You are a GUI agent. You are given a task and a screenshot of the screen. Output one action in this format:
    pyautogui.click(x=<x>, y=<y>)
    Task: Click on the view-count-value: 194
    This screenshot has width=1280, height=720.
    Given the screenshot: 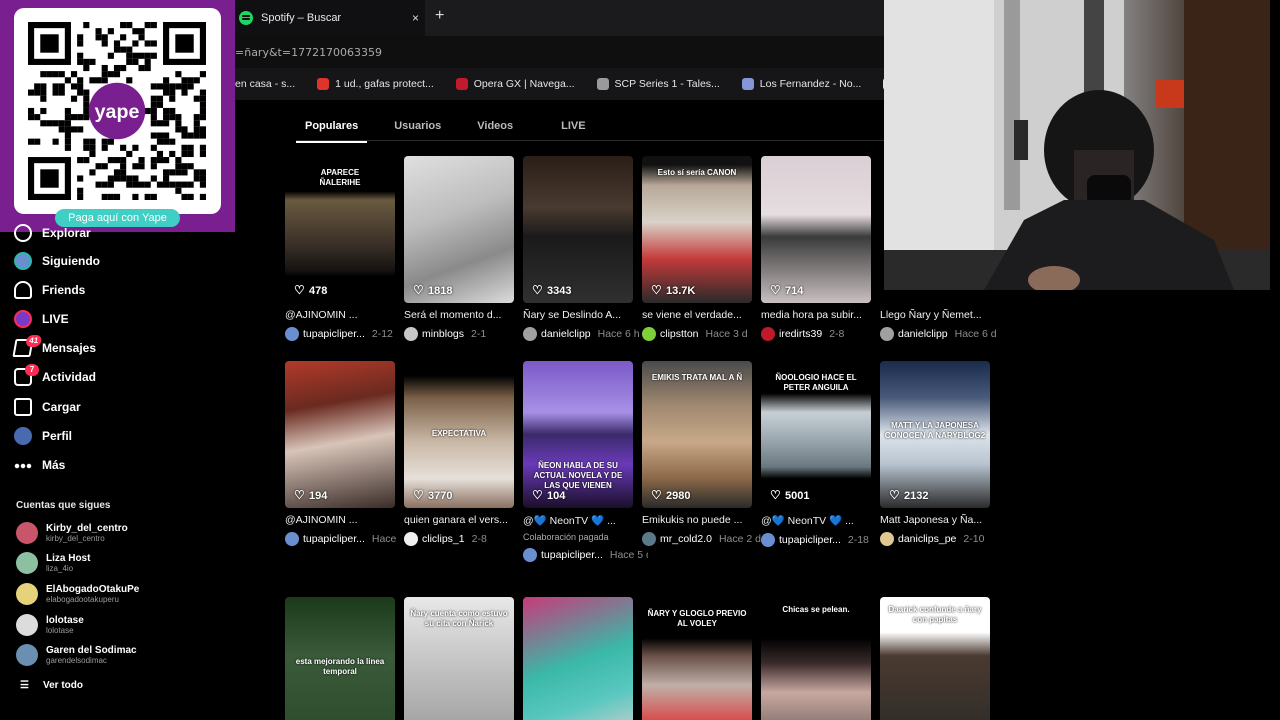 What is the action you would take?
    pyautogui.click(x=318, y=496)
    